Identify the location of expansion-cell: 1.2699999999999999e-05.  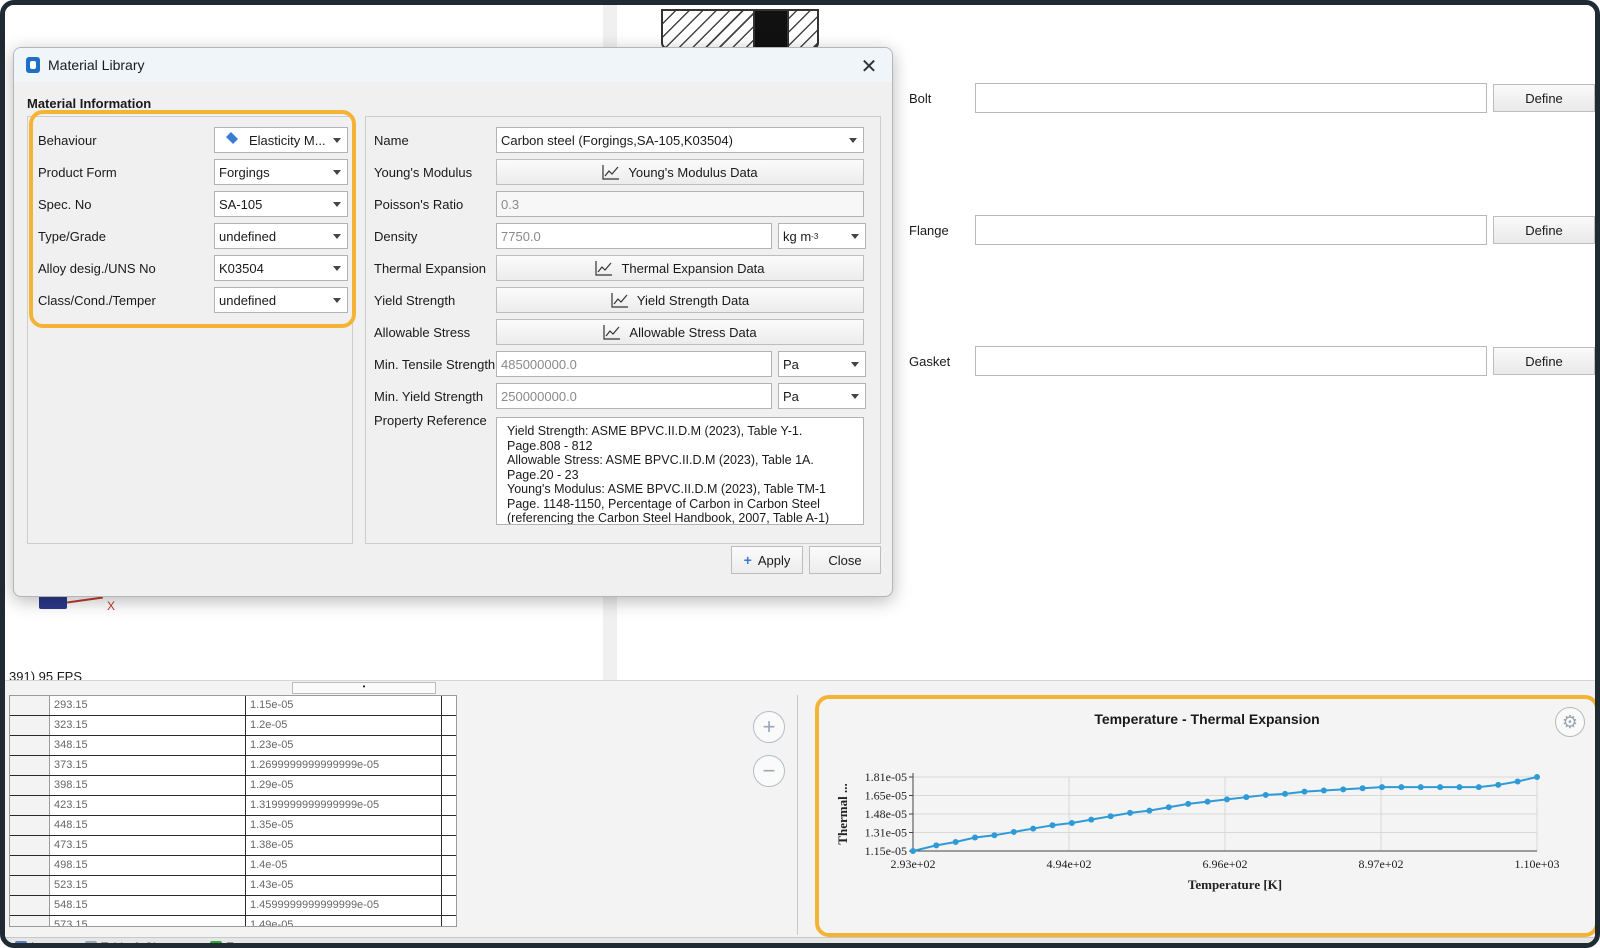
(344, 765).